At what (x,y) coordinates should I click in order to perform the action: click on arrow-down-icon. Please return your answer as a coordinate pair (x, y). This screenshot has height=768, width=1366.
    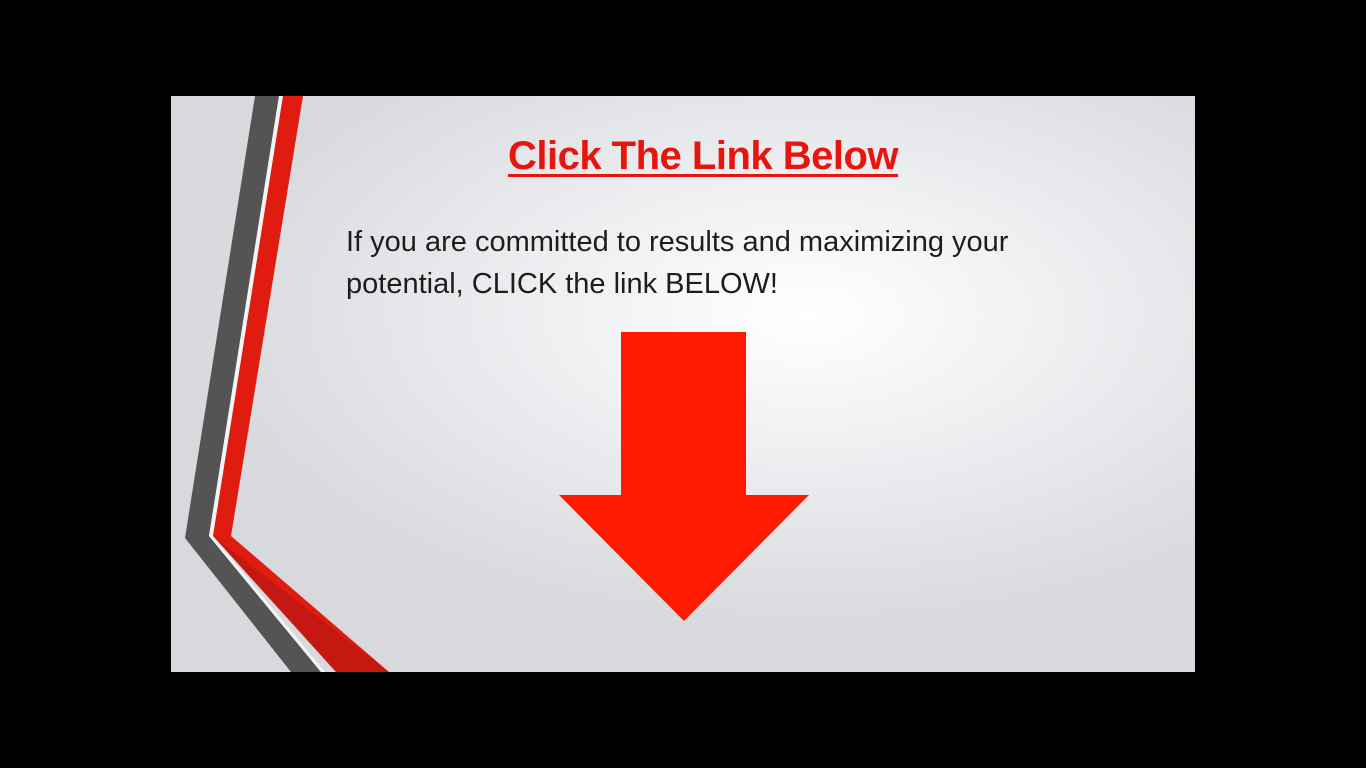
    Looking at the image, I should click on (684, 476).